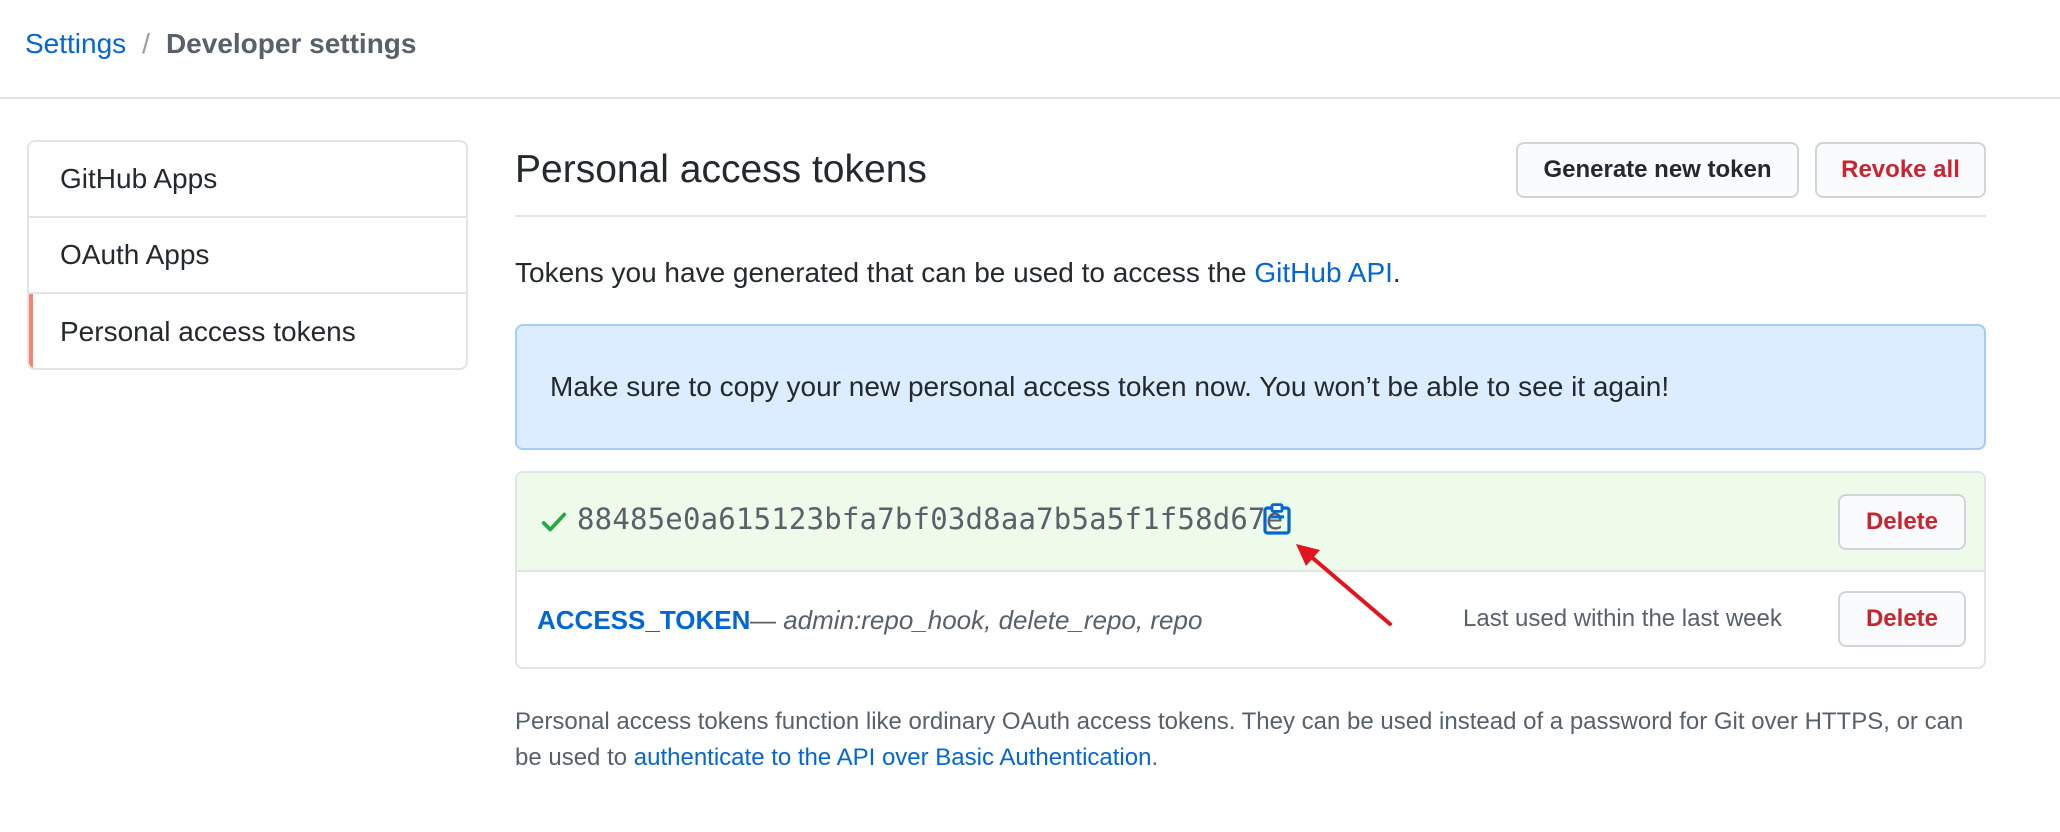  Describe the element at coordinates (1902, 619) in the screenshot. I see `delete-token-button: Delete` at that location.